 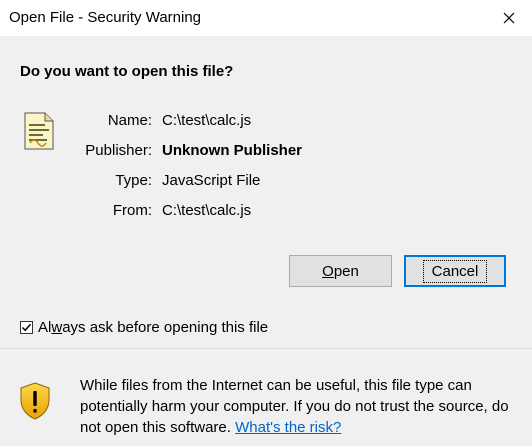 I want to click on from-row: From: C:\test\calc.js, so click(x=280, y=212).